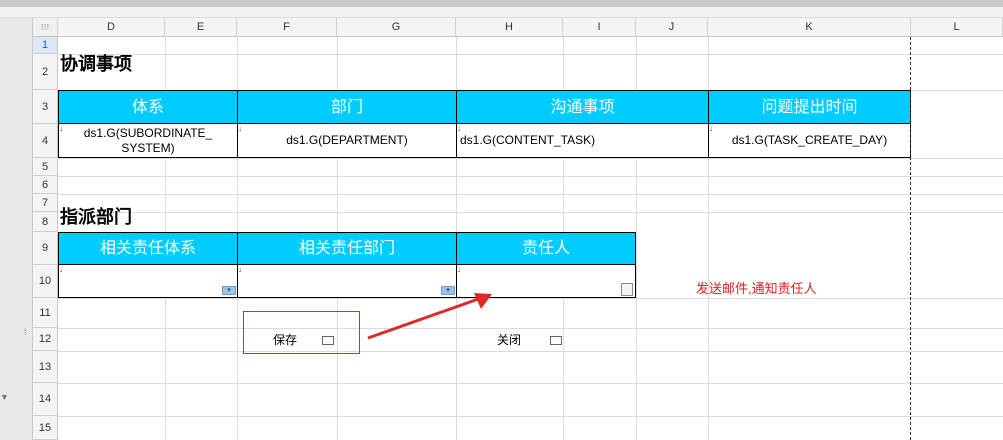 Image resolution: width=1003 pixels, height=440 pixels. Describe the element at coordinates (501, 12) in the screenshot. I see `toolbar-area` at that location.